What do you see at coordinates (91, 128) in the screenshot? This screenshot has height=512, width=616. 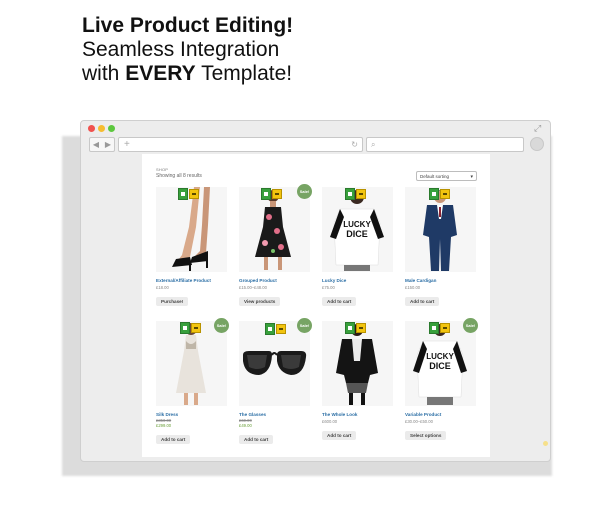 I see `close-window-button` at bounding box center [91, 128].